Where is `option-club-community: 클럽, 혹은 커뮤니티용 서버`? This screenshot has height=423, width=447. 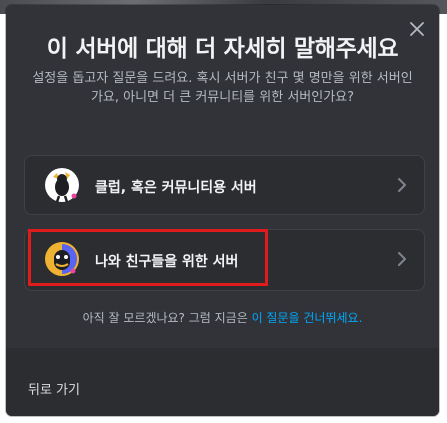 option-club-community: 클럽, 혹은 커뮤니티용 서버 is located at coordinates (224, 185).